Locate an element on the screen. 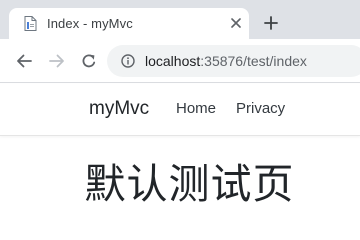 The width and height of the screenshot is (360, 240). info-icon is located at coordinates (128, 61).